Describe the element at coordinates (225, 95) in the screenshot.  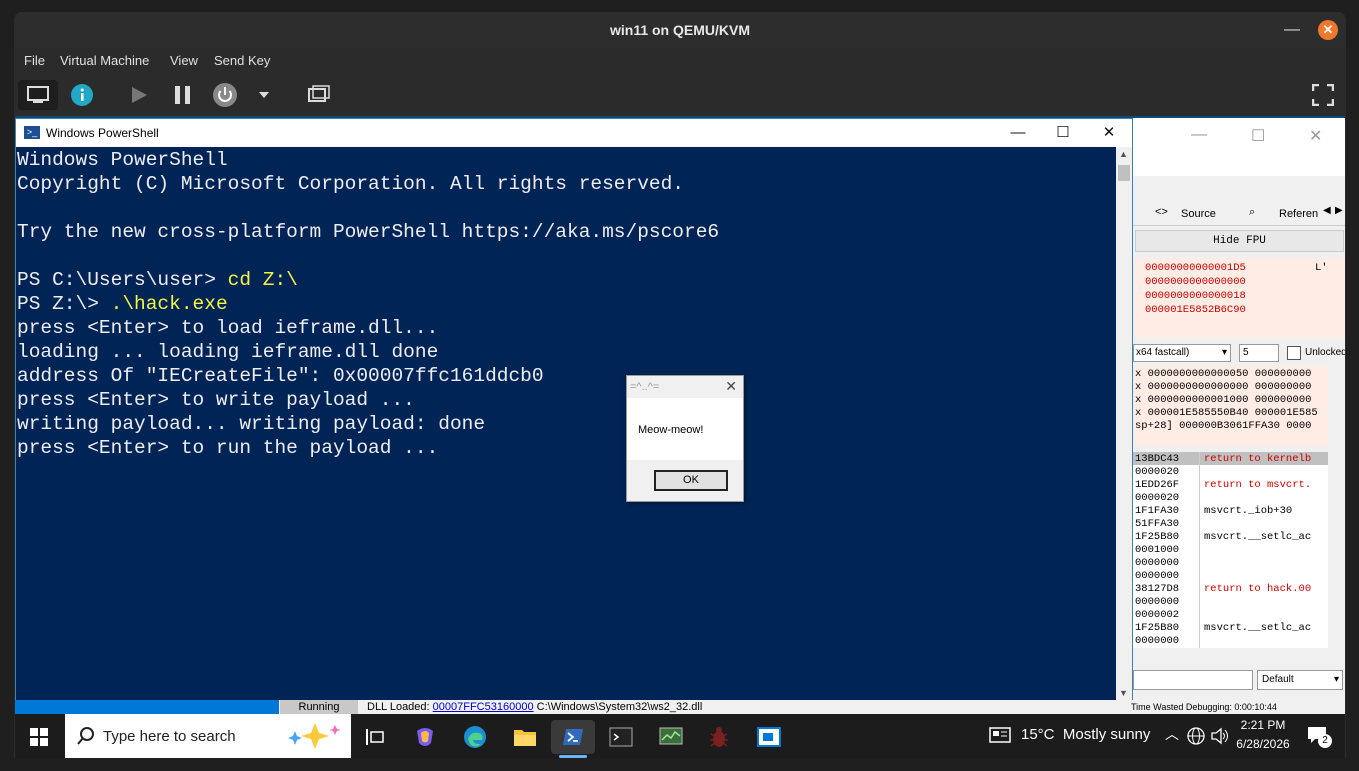
I see `shutdown-button` at that location.